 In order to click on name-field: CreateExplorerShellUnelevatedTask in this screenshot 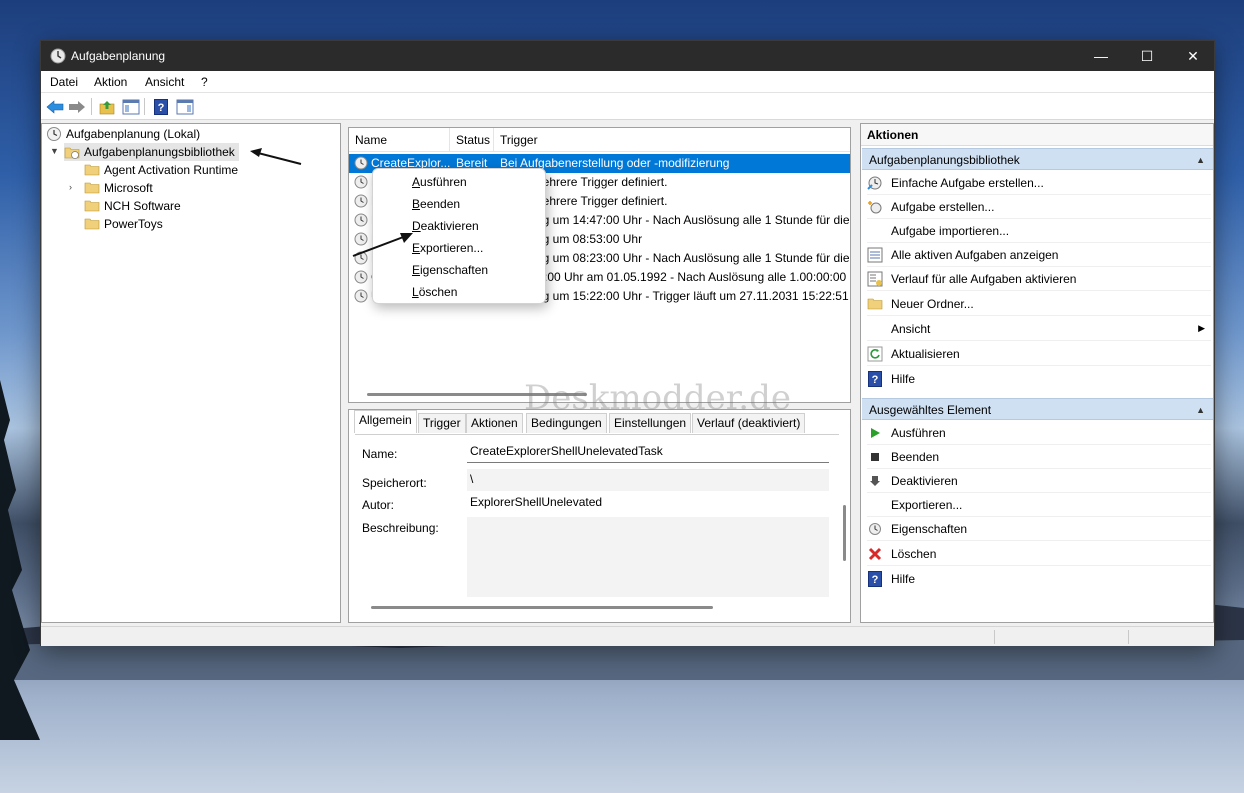, I will do `click(648, 452)`.